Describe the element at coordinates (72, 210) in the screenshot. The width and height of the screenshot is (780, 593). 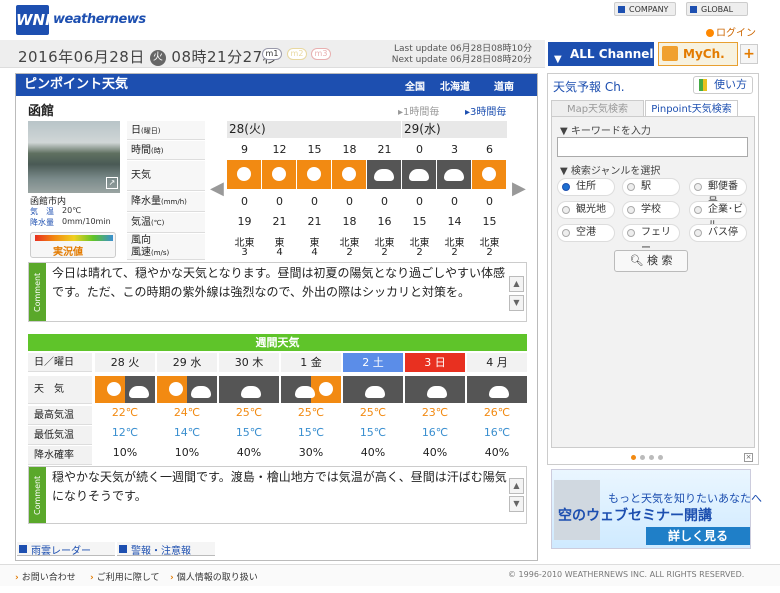
I see `photo-temp-value: 20℃` at that location.